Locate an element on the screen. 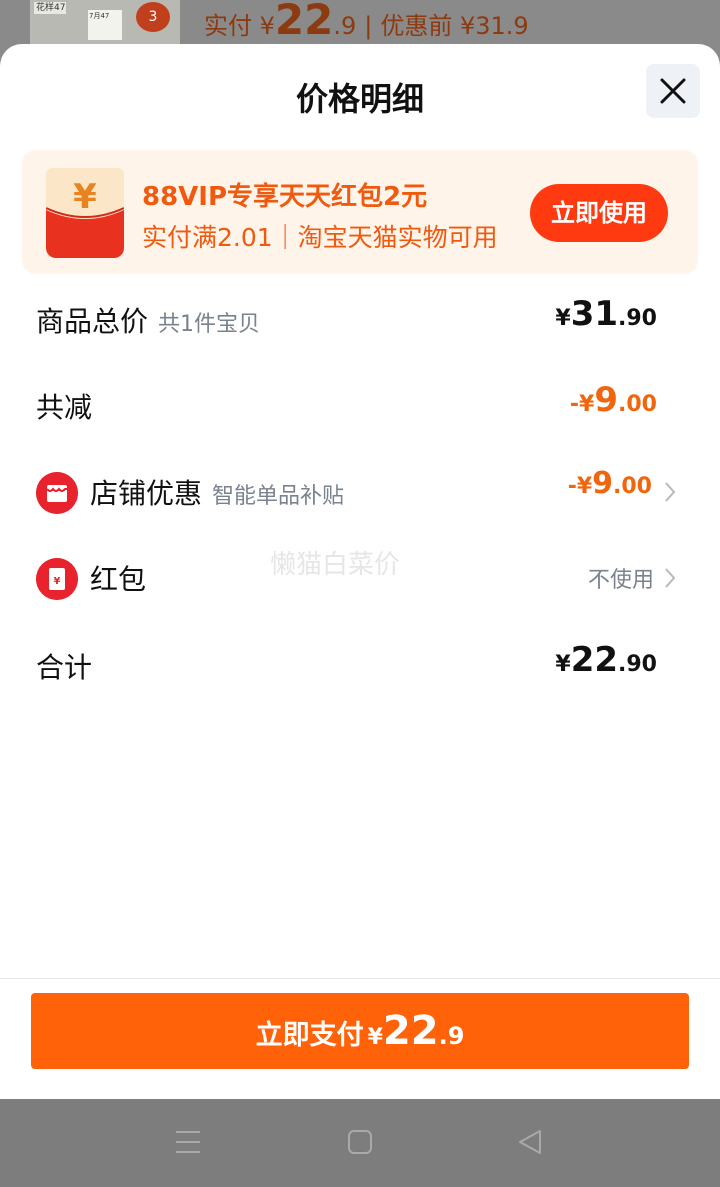 This screenshot has height=1187, width=720. home-icon is located at coordinates (360, 1142).